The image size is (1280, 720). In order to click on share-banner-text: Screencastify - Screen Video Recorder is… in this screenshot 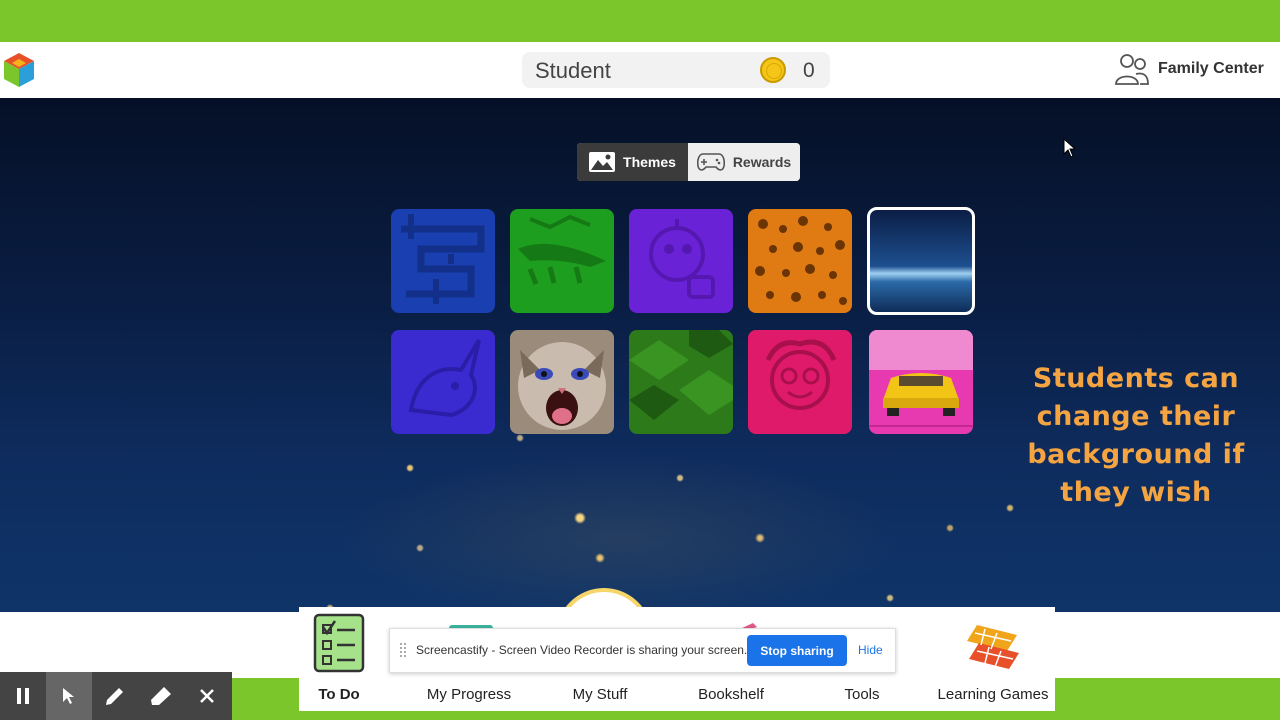, I will do `click(582, 650)`.